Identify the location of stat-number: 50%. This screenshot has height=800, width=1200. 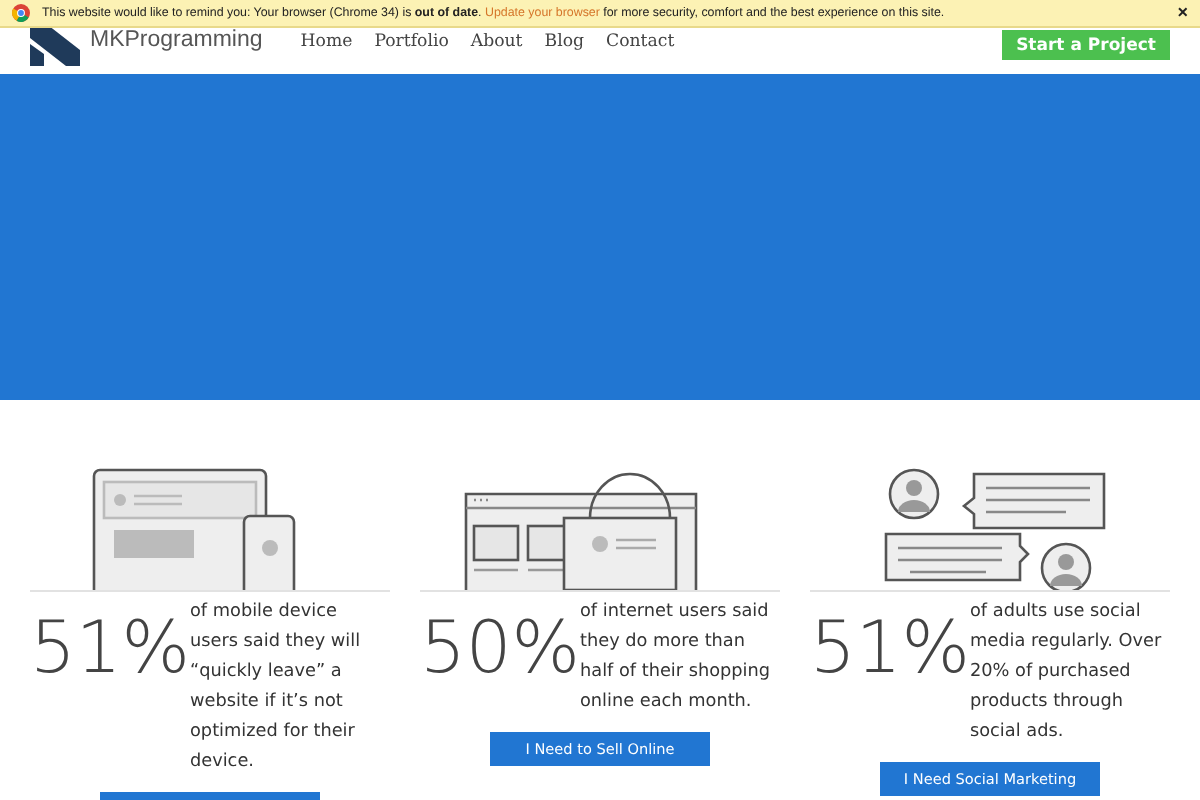
(500, 650).